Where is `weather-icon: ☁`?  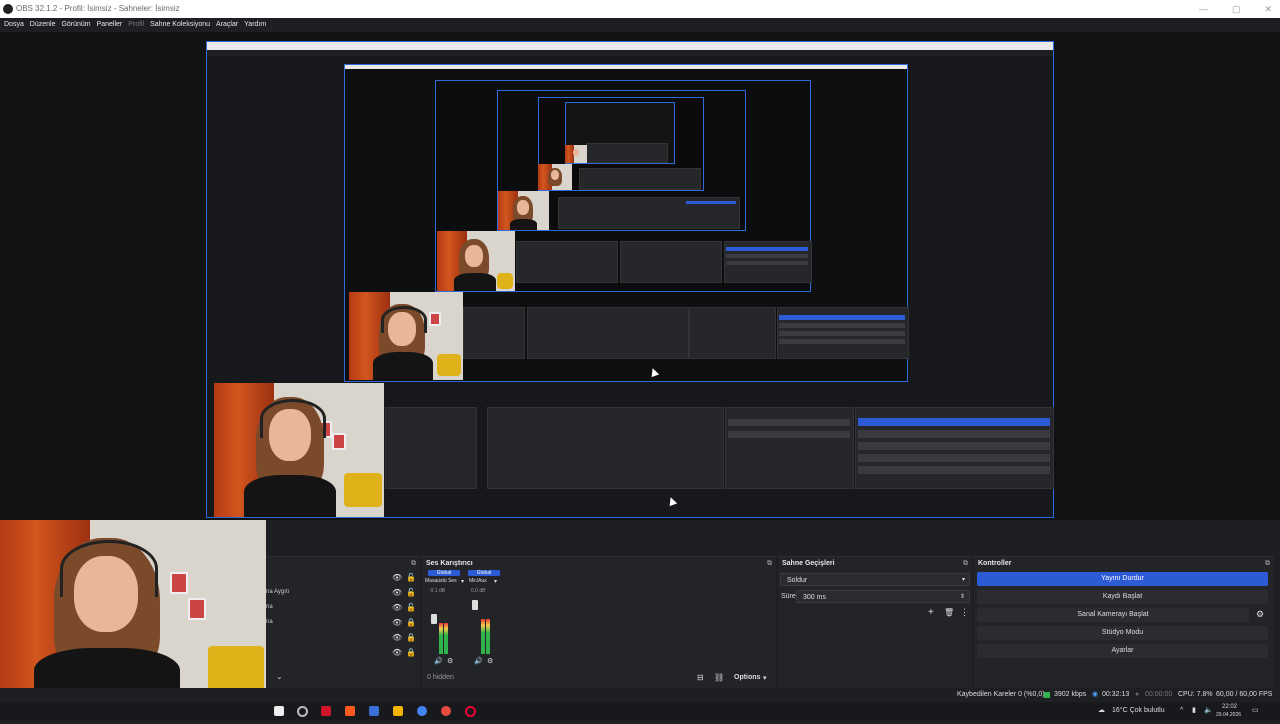
weather-icon: ☁ is located at coordinates (1101, 710).